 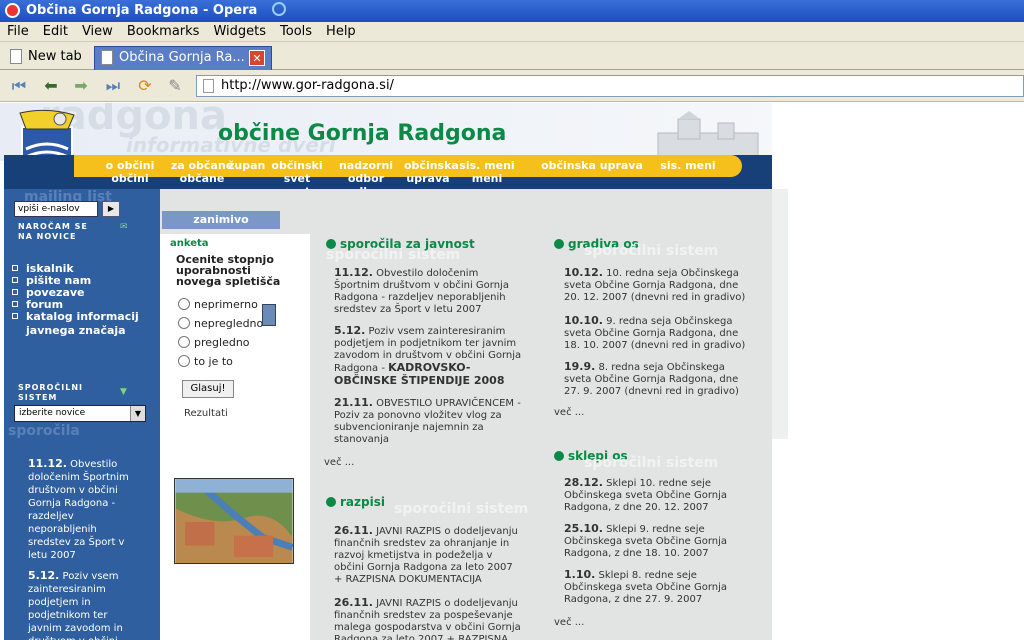 I want to click on tab-bar: New tab Občina Gornja Ra... ✕, so click(x=512, y=56).